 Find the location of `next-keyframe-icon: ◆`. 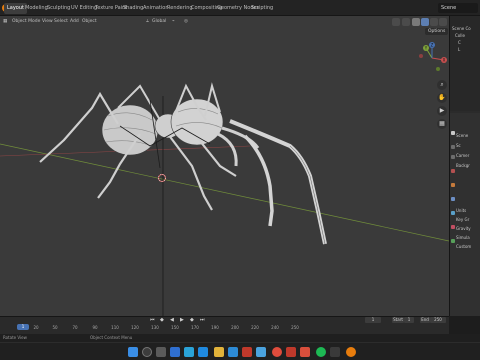

next-keyframe-icon: ◆ is located at coordinates (192, 320).